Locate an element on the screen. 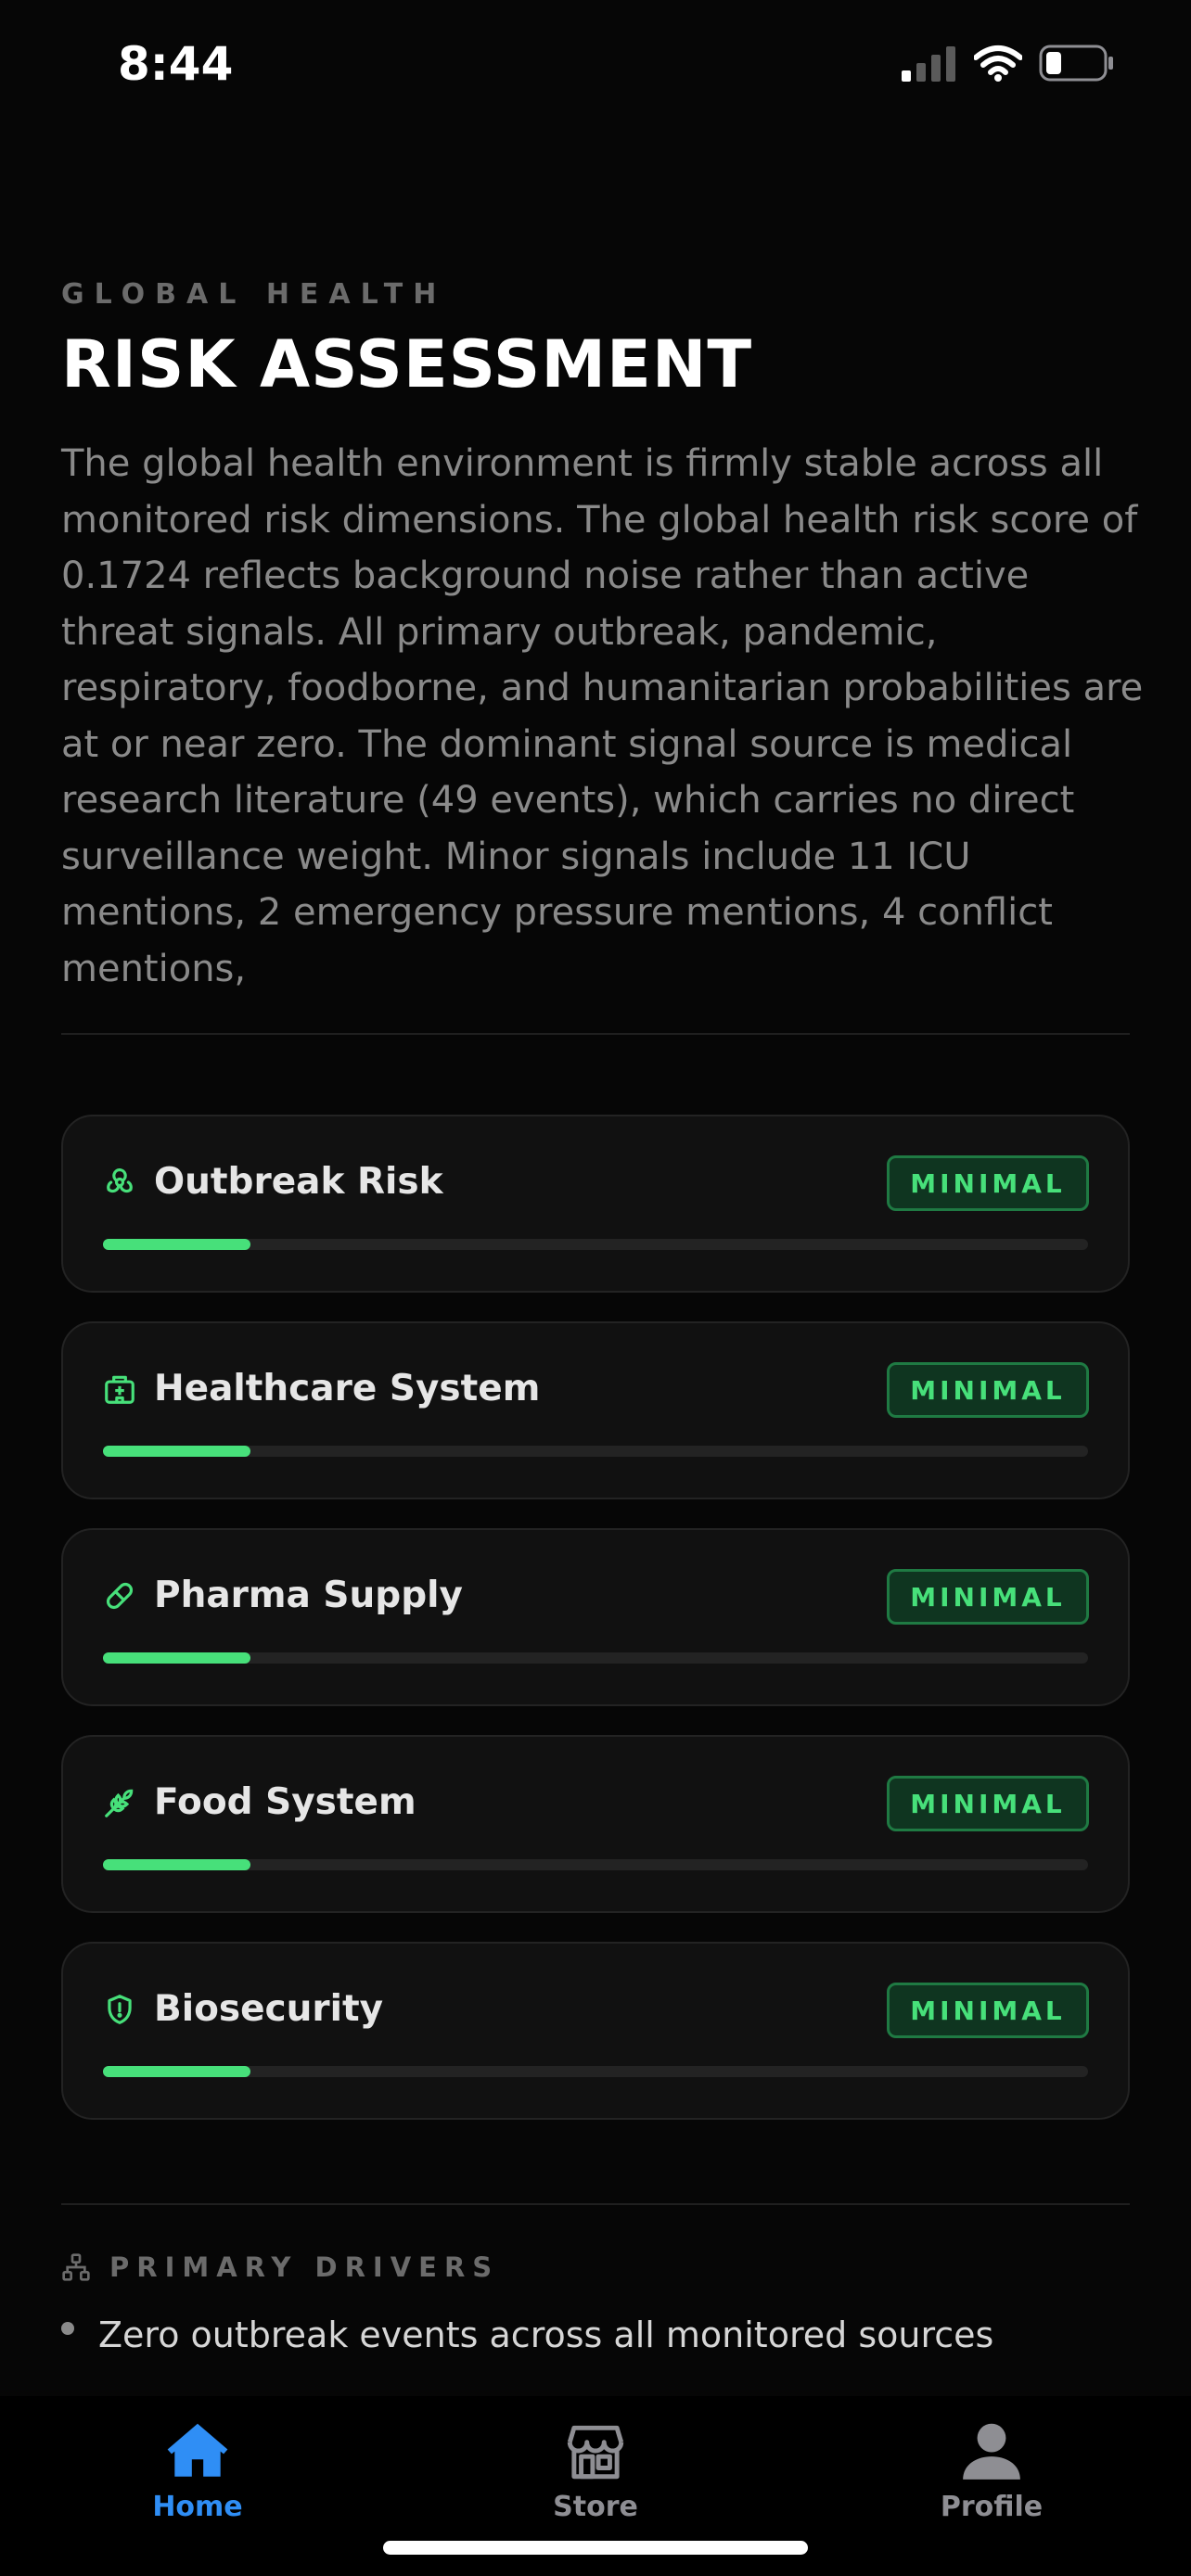 The image size is (1191, 2576). status-icons is located at coordinates (1008, 64).